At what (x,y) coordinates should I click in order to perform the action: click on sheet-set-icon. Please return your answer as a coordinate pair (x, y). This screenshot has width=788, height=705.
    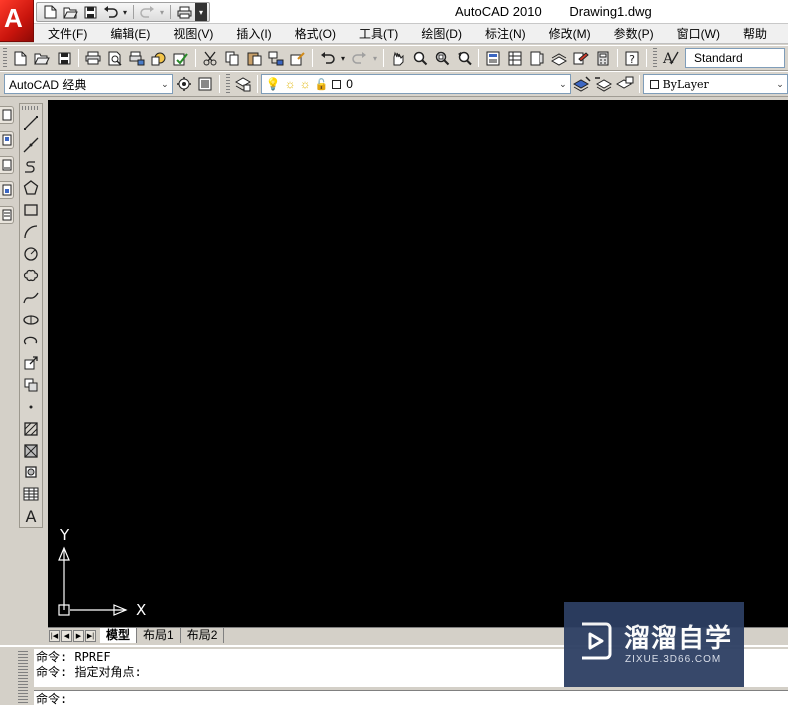
    Looking at the image, I should click on (559, 58).